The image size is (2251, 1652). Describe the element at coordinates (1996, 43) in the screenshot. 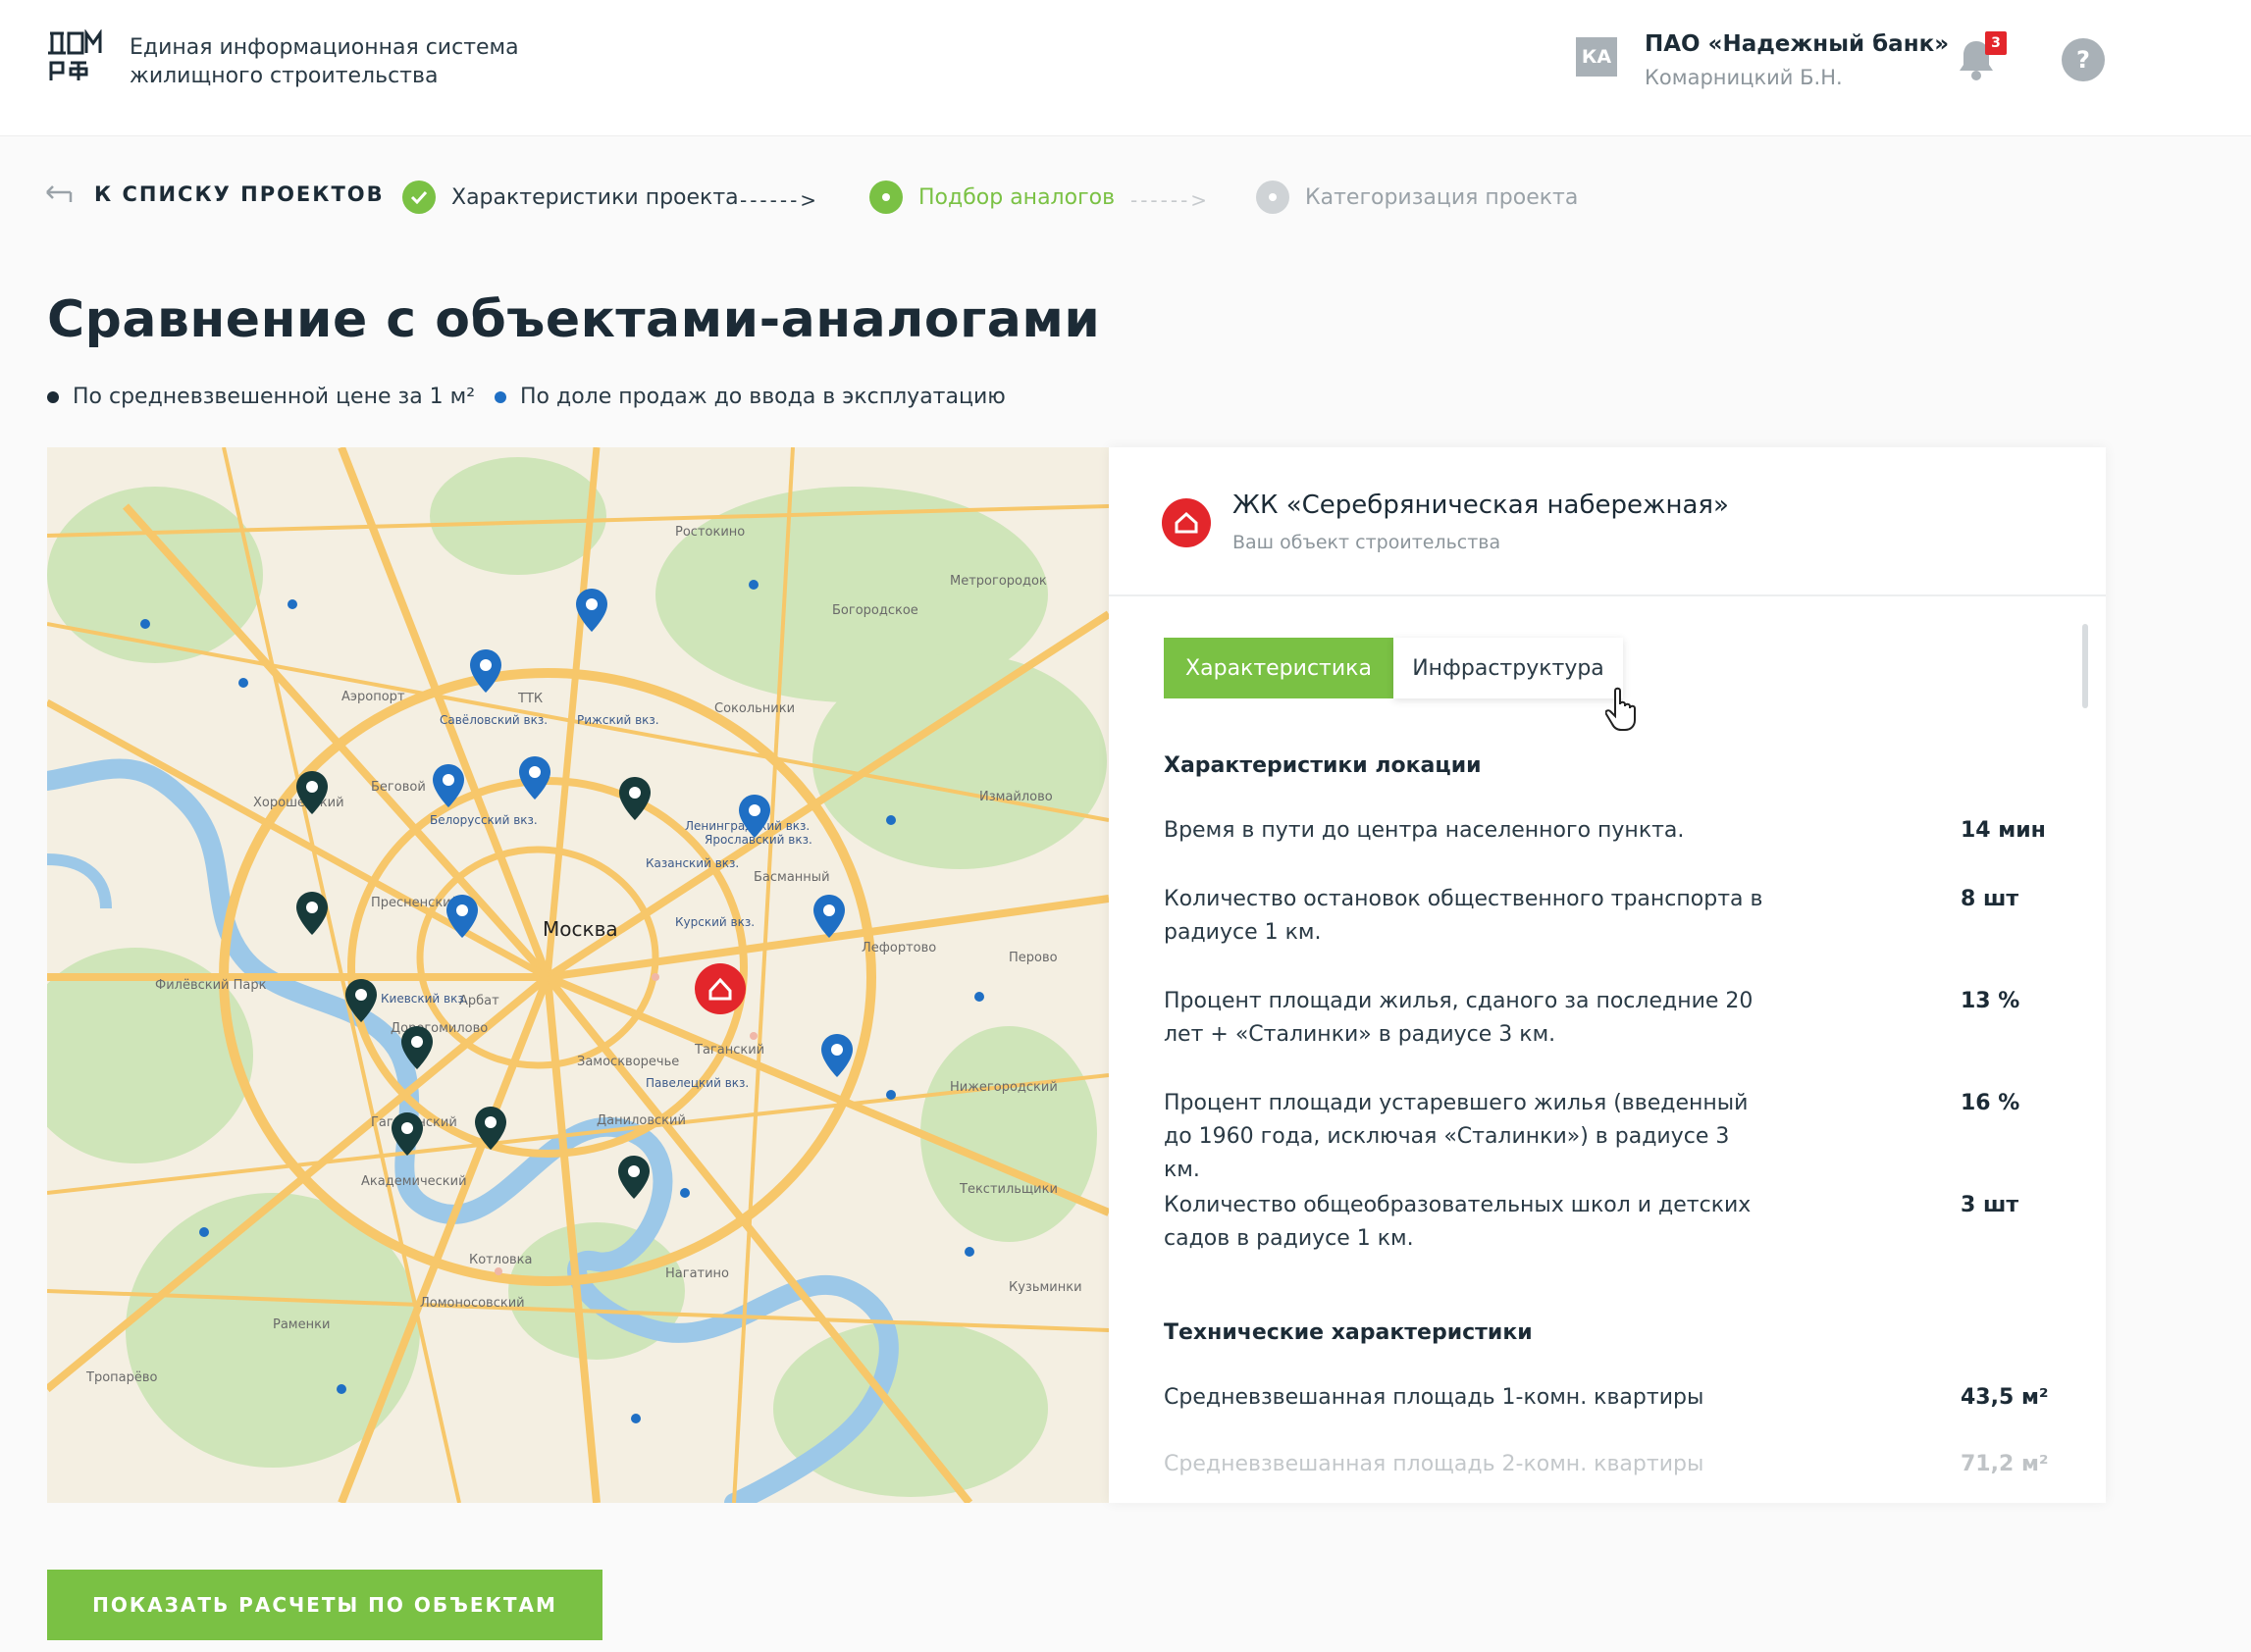

I see `notification-badge: 3` at that location.